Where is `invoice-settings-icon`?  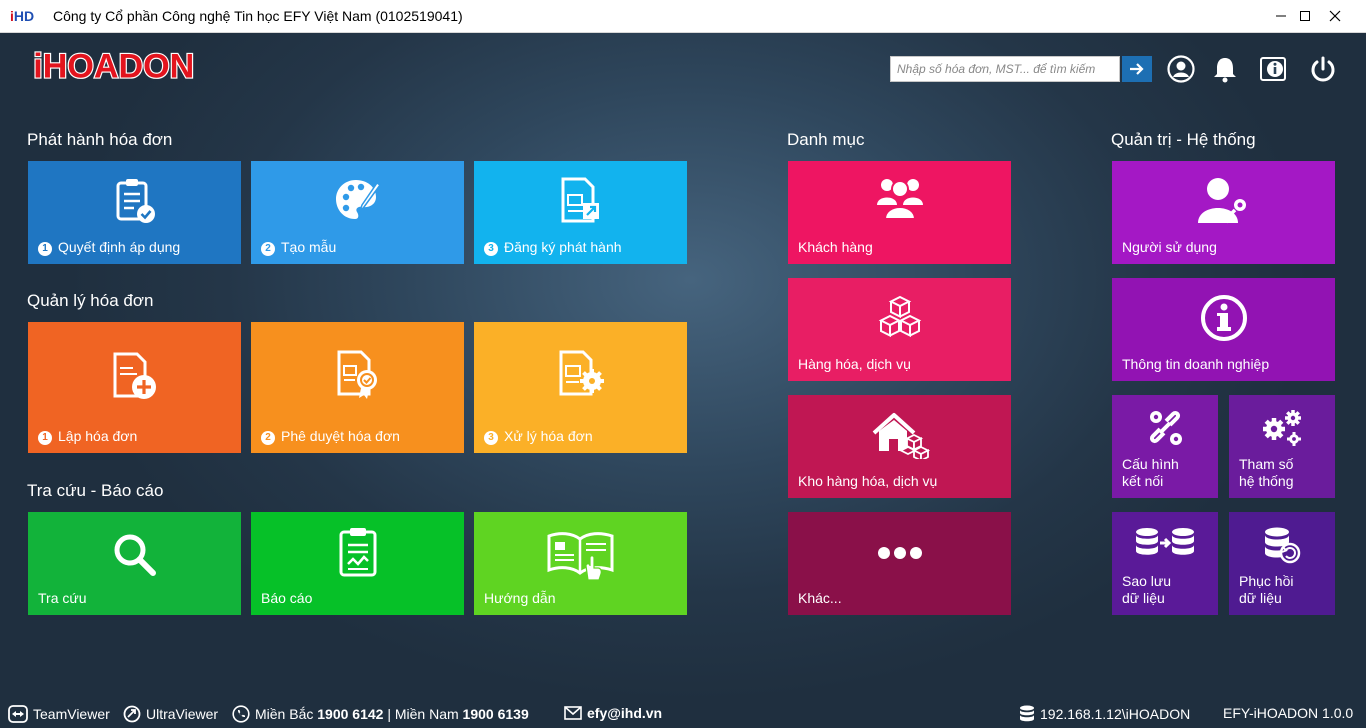
invoice-settings-icon is located at coordinates (581, 373).